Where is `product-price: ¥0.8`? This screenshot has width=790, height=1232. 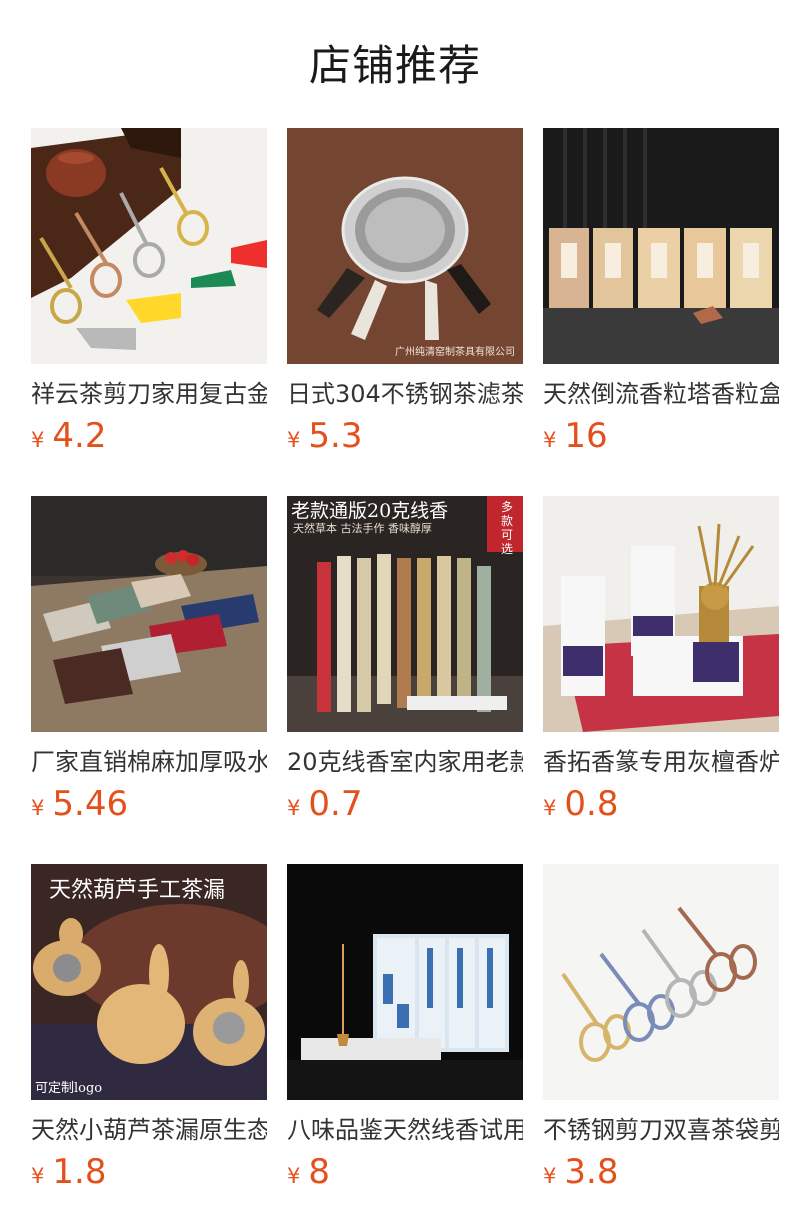 product-price: ¥0.8 is located at coordinates (661, 804).